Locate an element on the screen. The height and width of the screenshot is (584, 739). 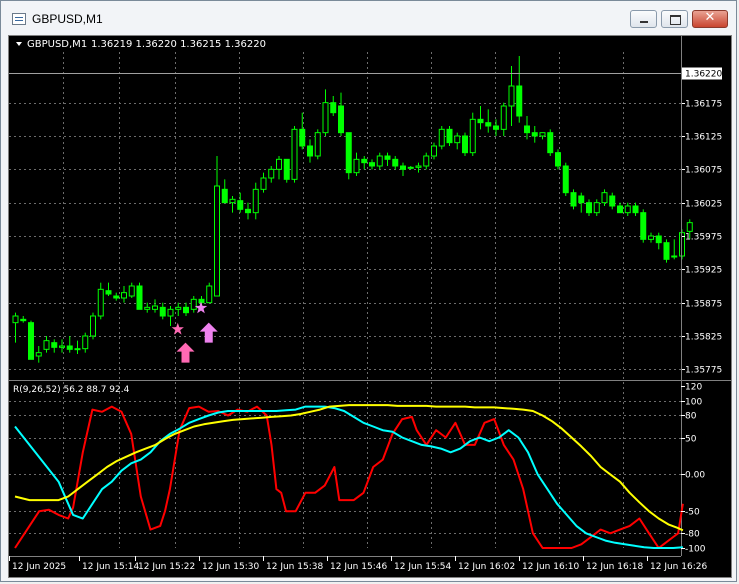
chart-window-icon is located at coordinates (19, 19).